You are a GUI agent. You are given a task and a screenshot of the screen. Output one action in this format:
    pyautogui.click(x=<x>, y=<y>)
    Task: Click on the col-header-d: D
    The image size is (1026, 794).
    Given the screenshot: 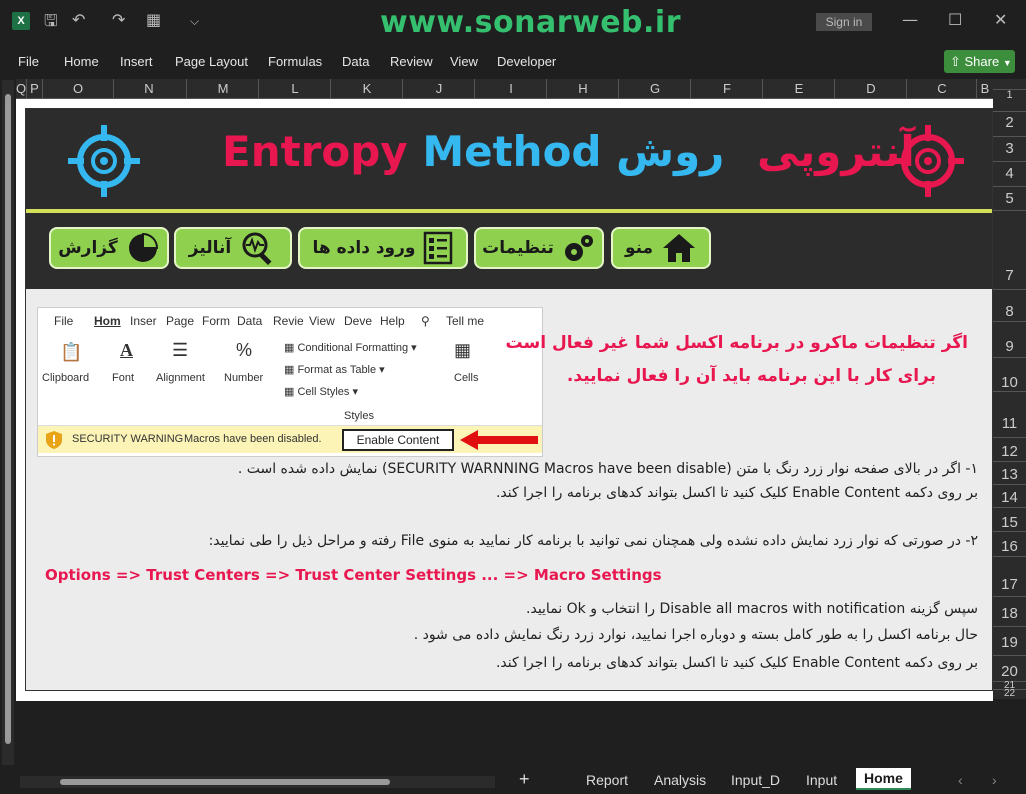 What is the action you would take?
    pyautogui.click(x=871, y=88)
    